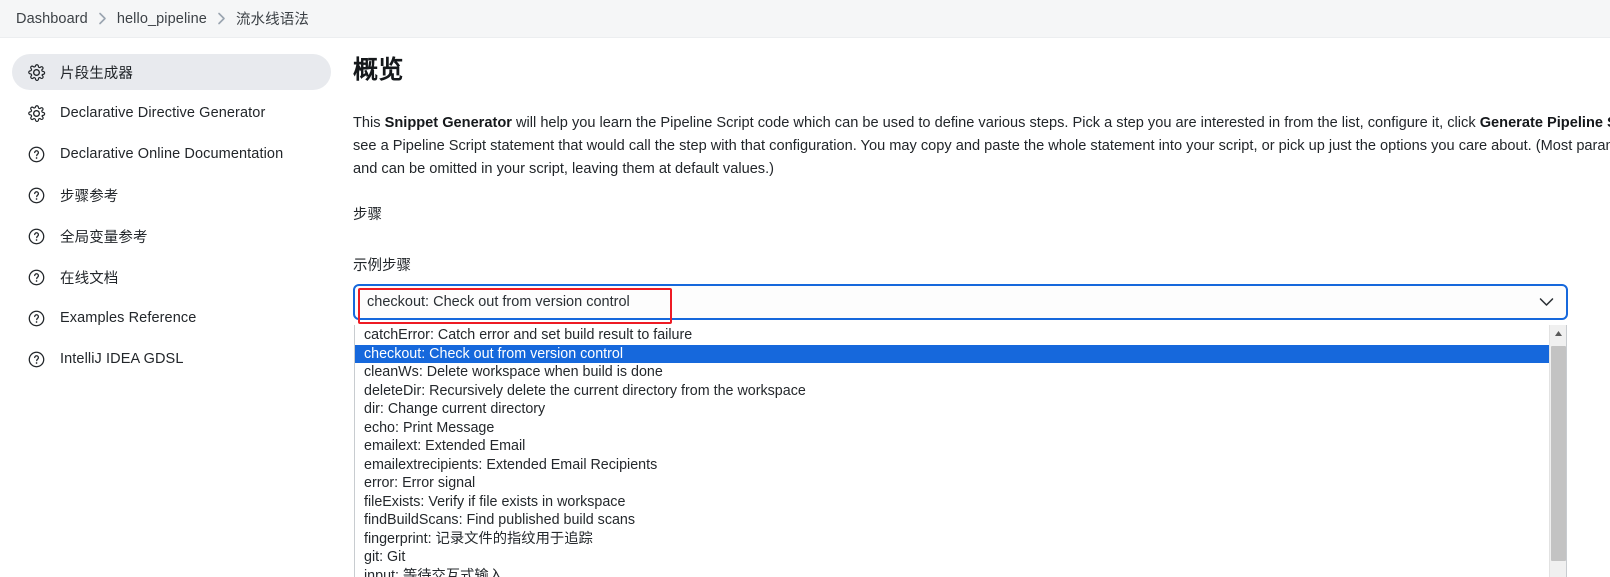 This screenshot has height=577, width=1610. What do you see at coordinates (171, 72) in the screenshot?
I see `sidebar-item-snippet-generator: 片段生成器` at bounding box center [171, 72].